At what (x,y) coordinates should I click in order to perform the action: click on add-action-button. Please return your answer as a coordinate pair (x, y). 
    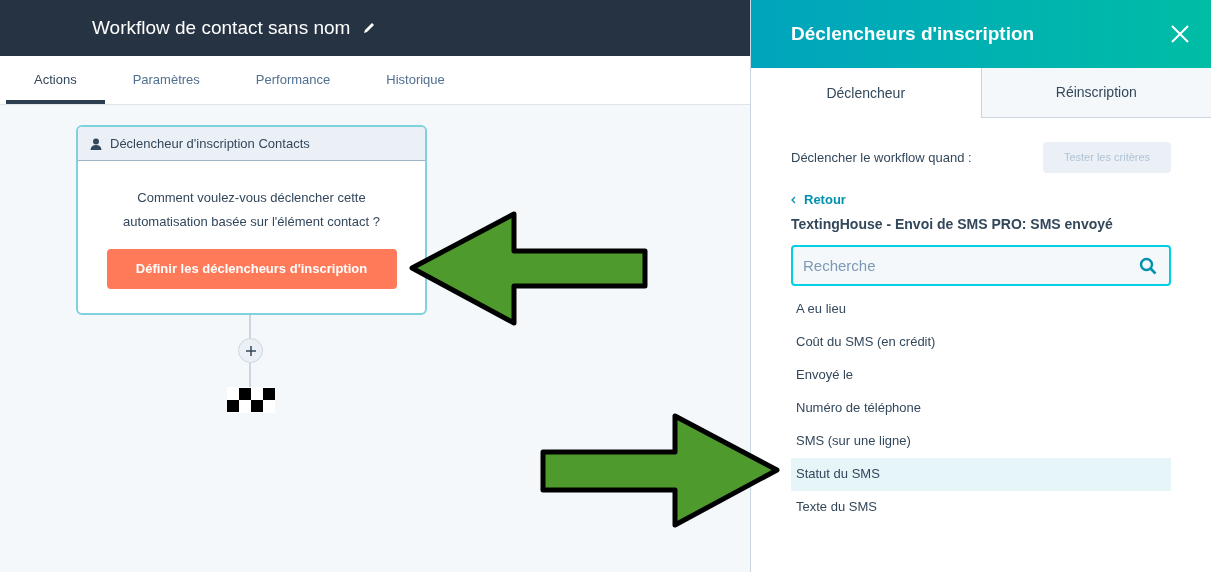
    Looking at the image, I should click on (250, 350).